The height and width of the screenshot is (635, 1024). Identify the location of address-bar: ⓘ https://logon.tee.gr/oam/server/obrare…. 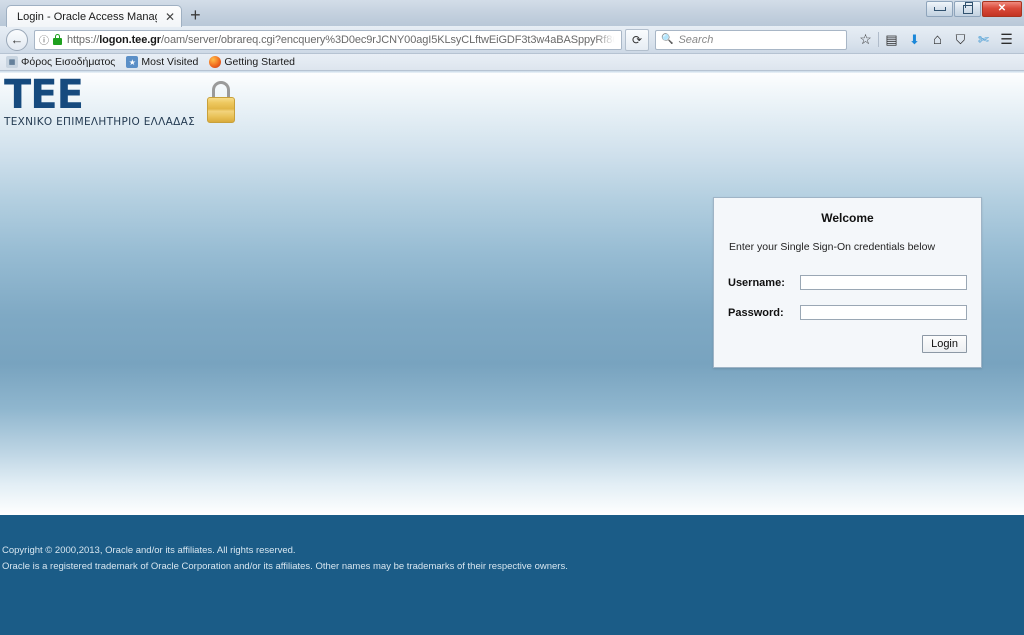
(328, 39).